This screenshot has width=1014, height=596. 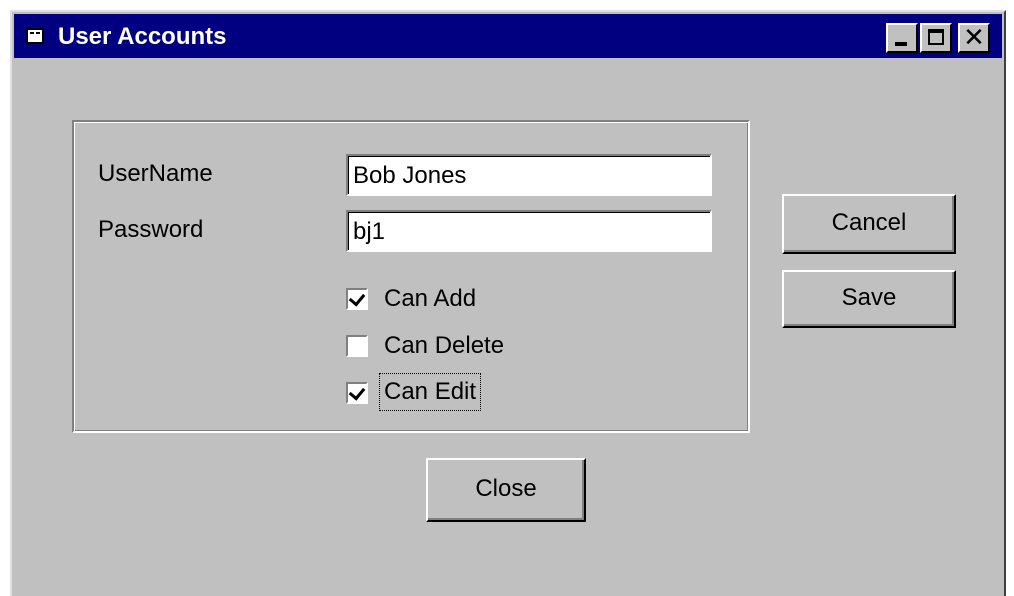 I want to click on close-button: Close, so click(x=506, y=490).